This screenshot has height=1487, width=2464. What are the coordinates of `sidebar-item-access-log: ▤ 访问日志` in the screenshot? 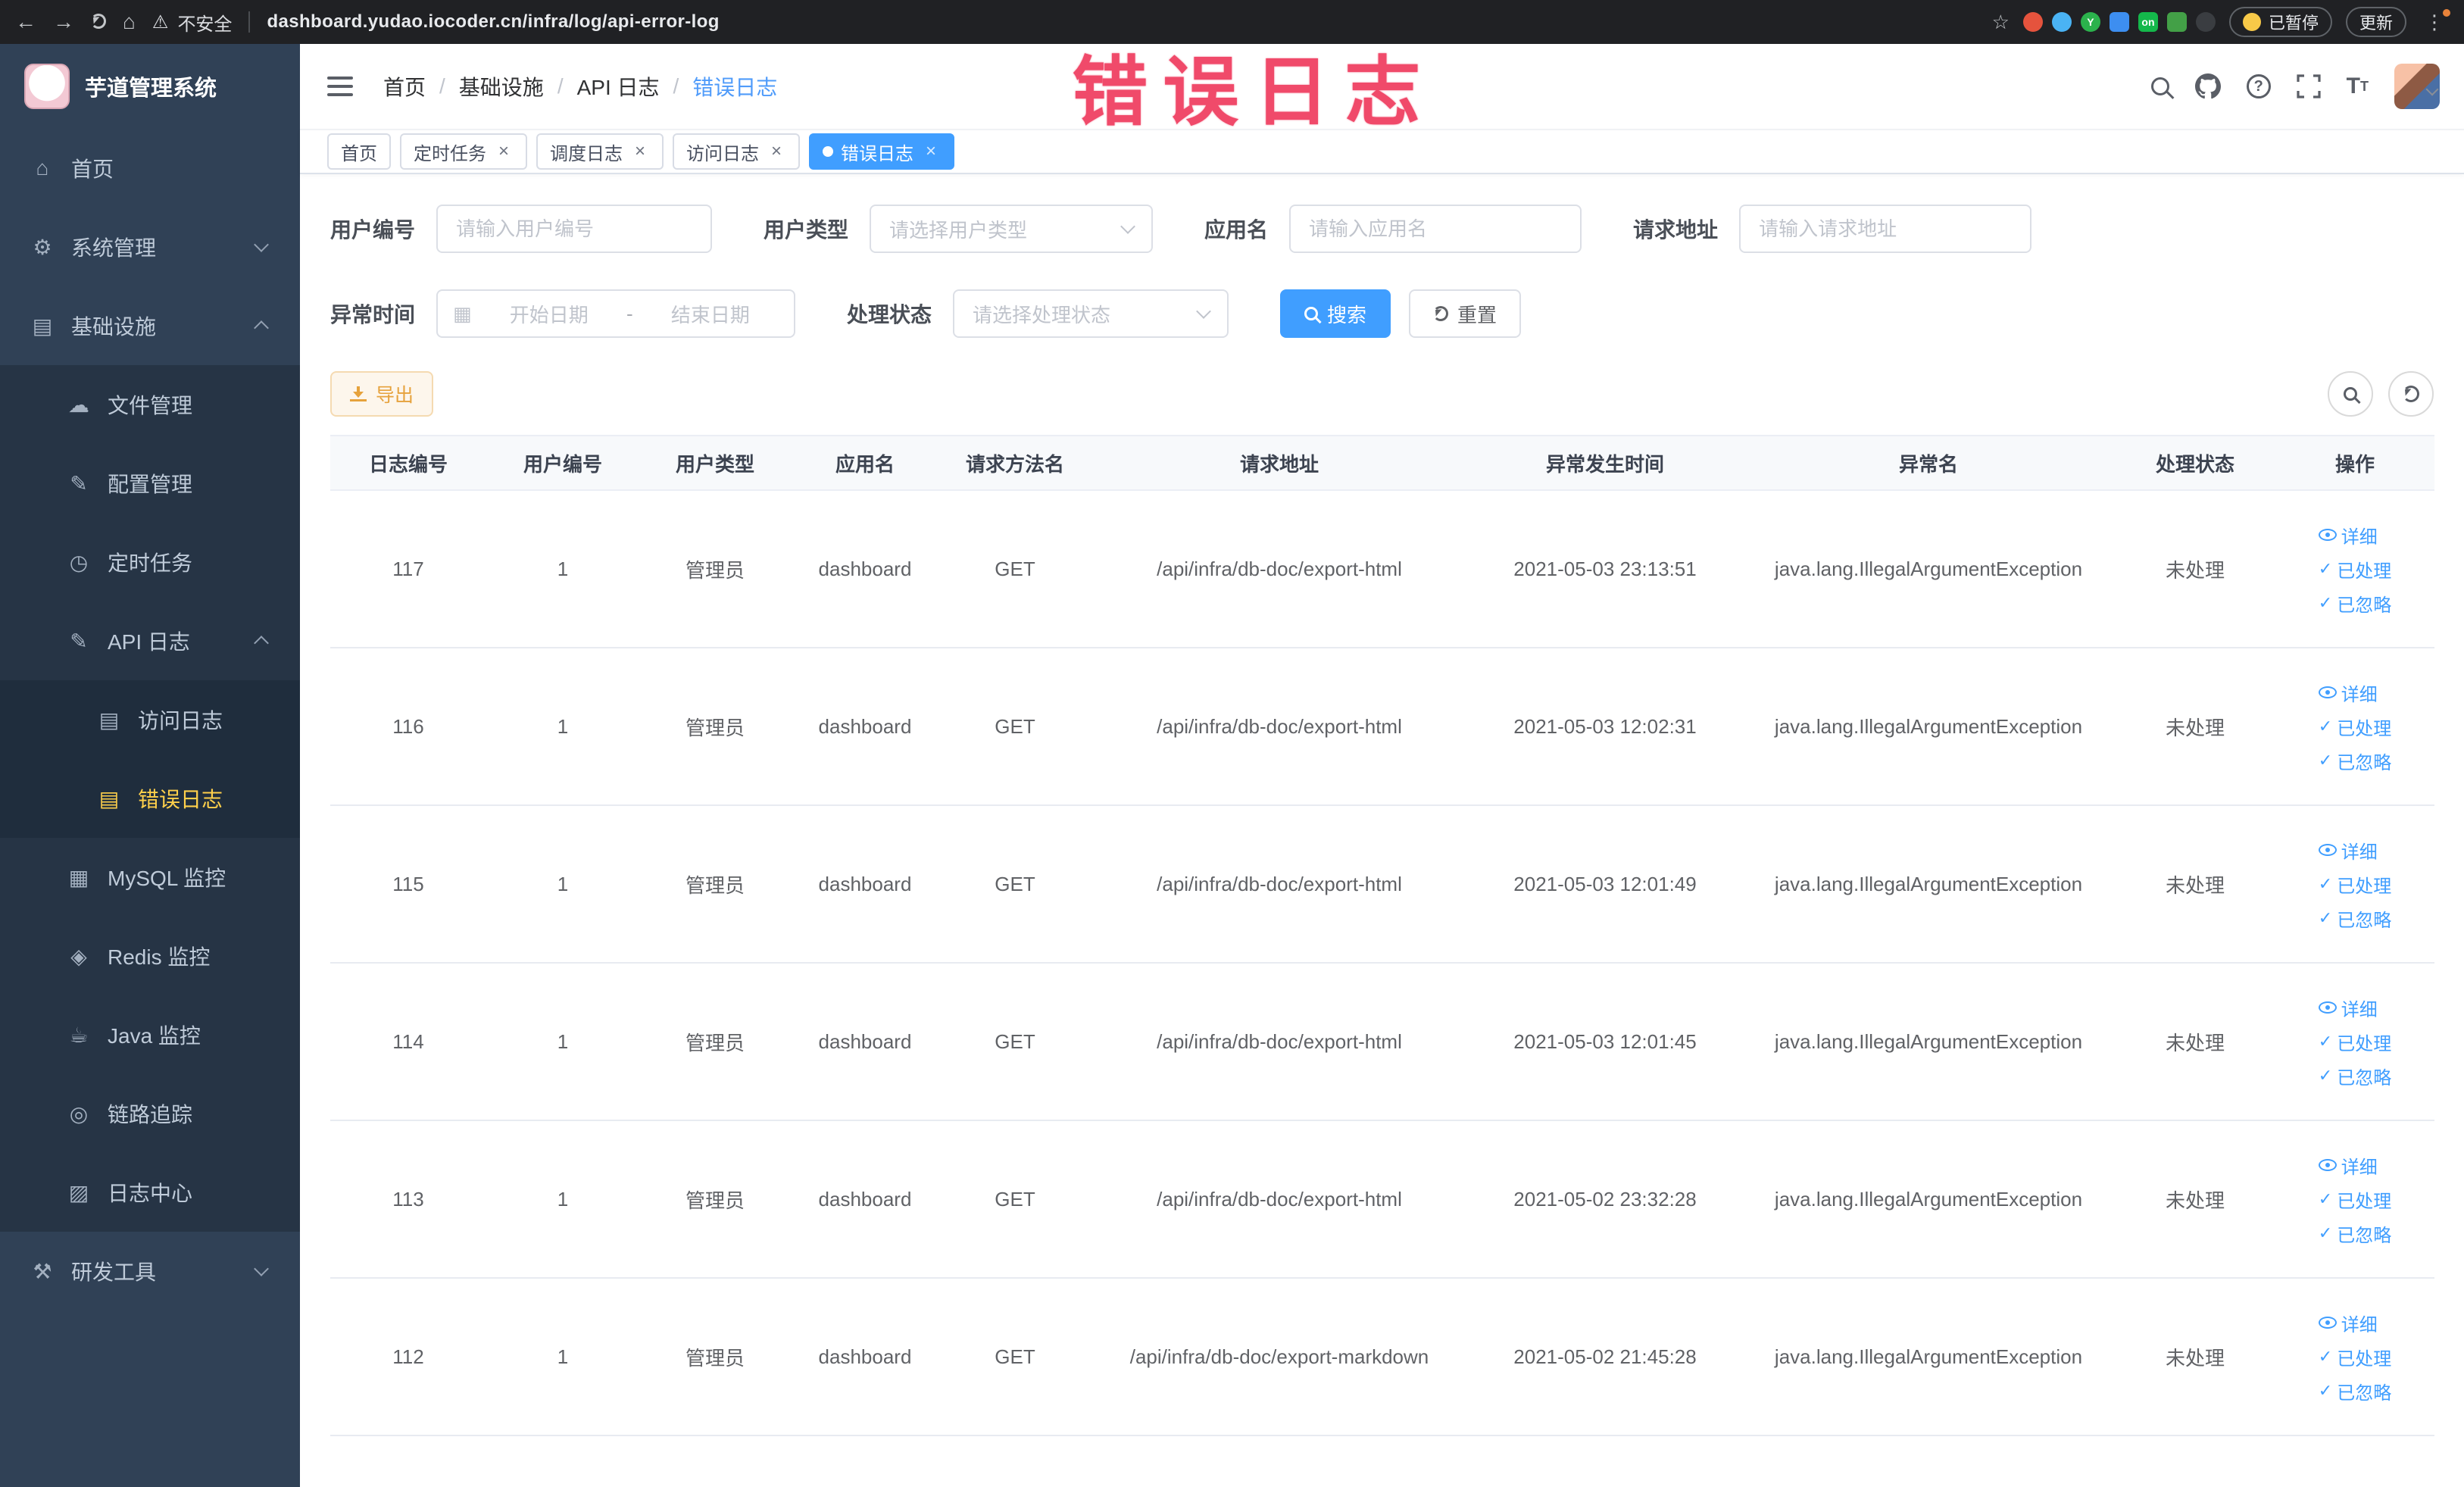 It's located at (150, 719).